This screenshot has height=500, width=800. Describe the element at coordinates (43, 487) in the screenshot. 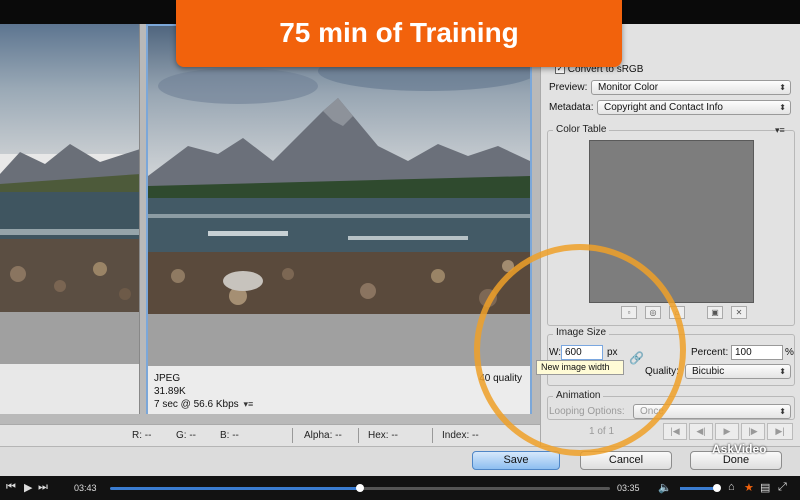

I see `fast-forward-icon: ⏭` at that location.